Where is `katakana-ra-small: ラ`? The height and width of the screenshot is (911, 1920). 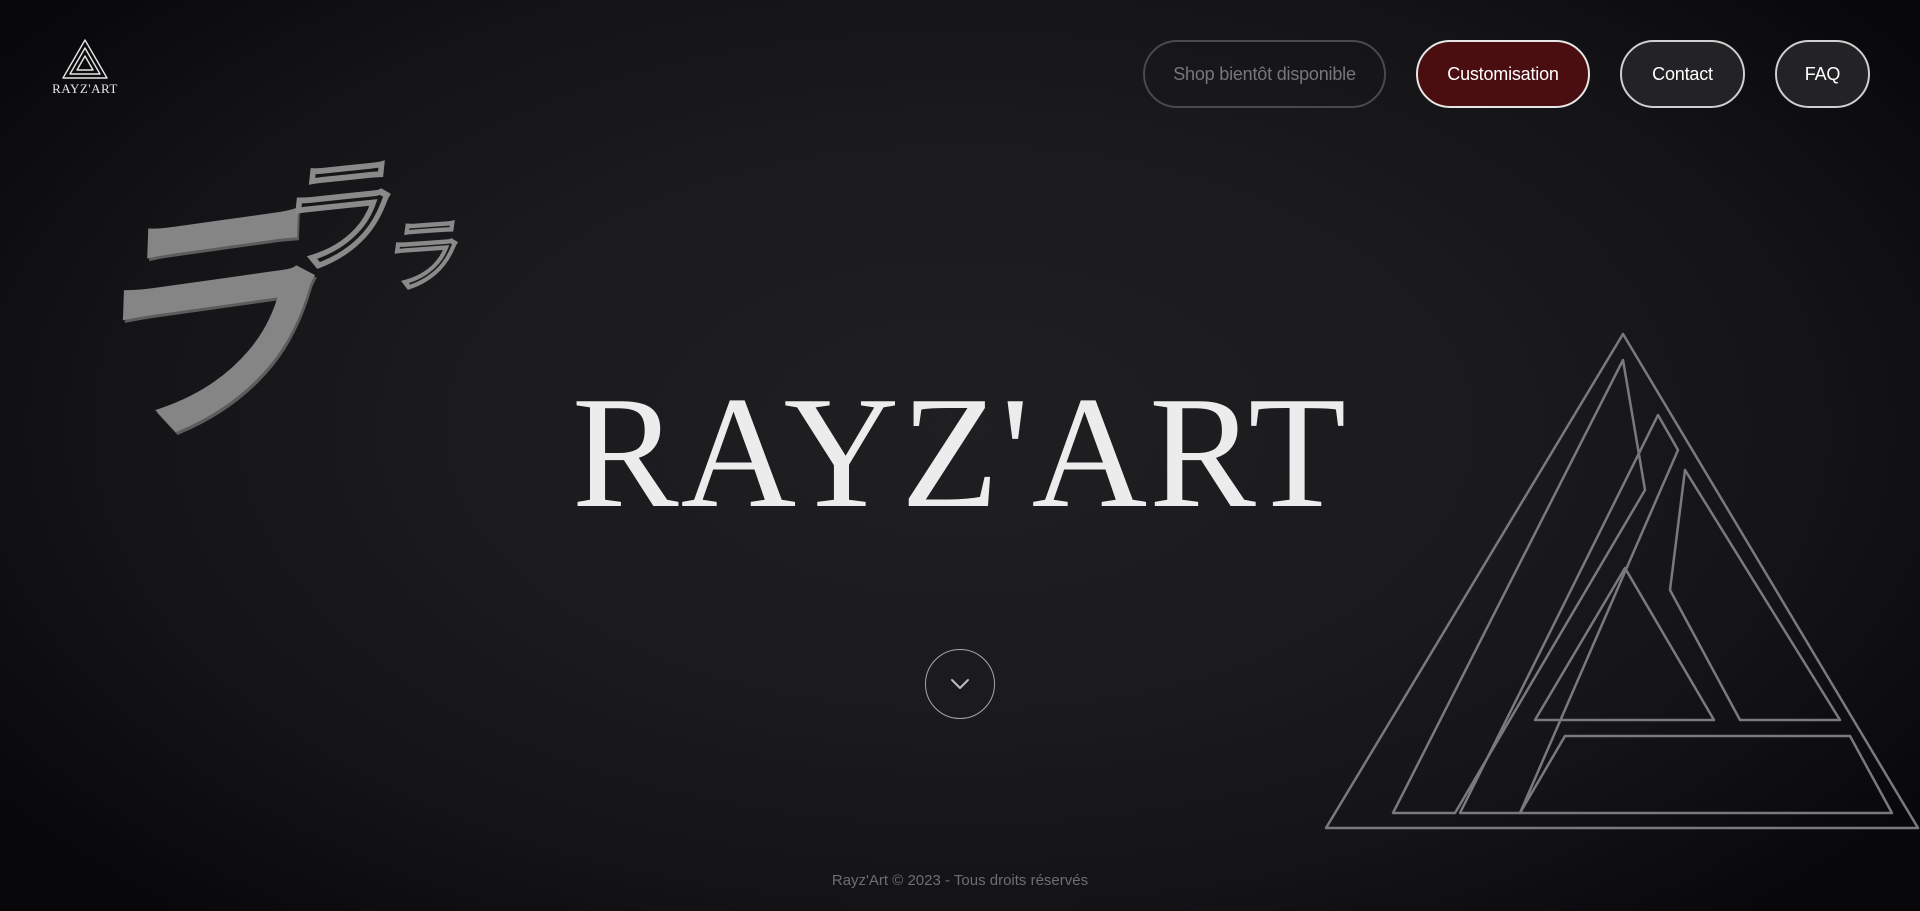 katakana-ra-small: ラ is located at coordinates (424, 257).